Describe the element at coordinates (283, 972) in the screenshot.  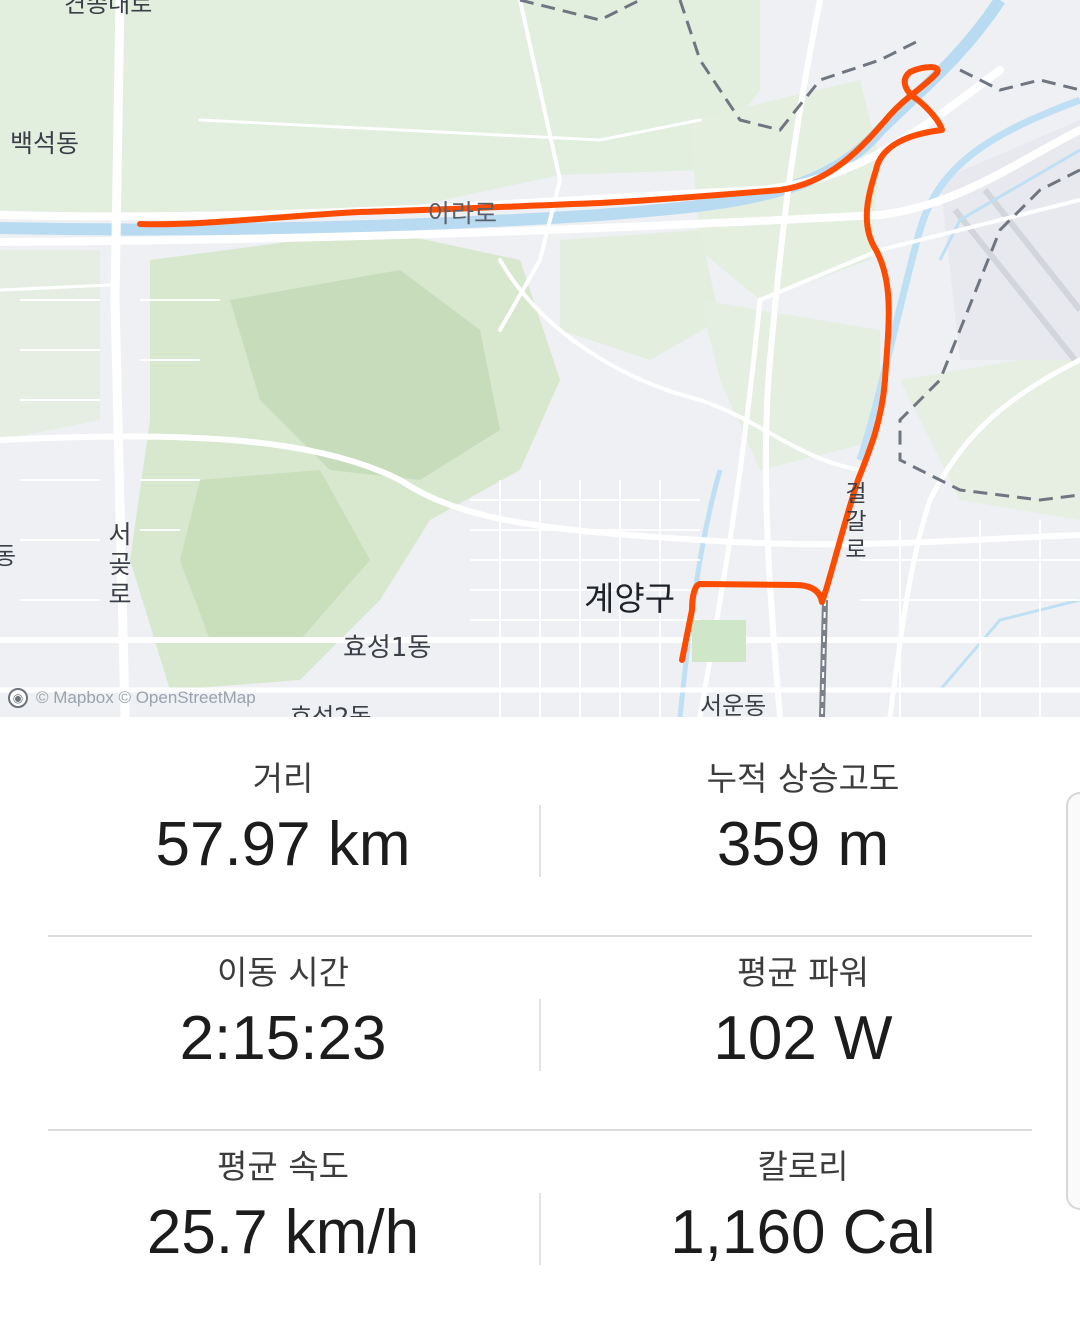
I see `stat-label: 이동 시간` at that location.